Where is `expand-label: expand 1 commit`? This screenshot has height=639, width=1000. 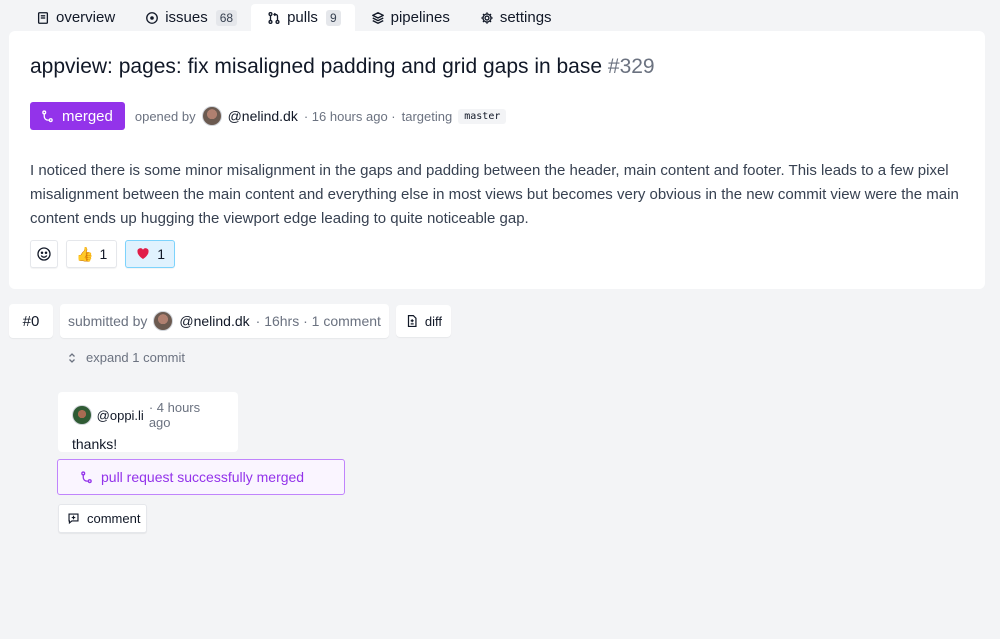 expand-label: expand 1 commit is located at coordinates (135, 357).